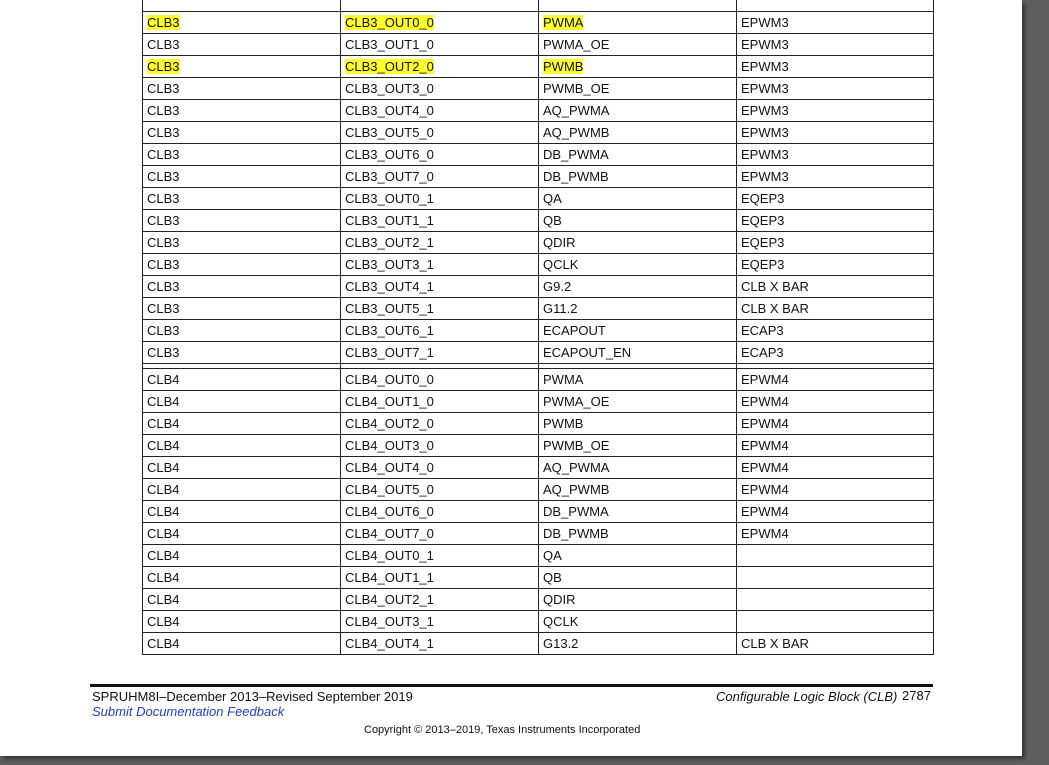 This screenshot has width=1049, height=765. Describe the element at coordinates (538, 220) in the screenshot. I see `table-row: CLB3 CLB3_OUT1_1 QB EQEP3` at that location.